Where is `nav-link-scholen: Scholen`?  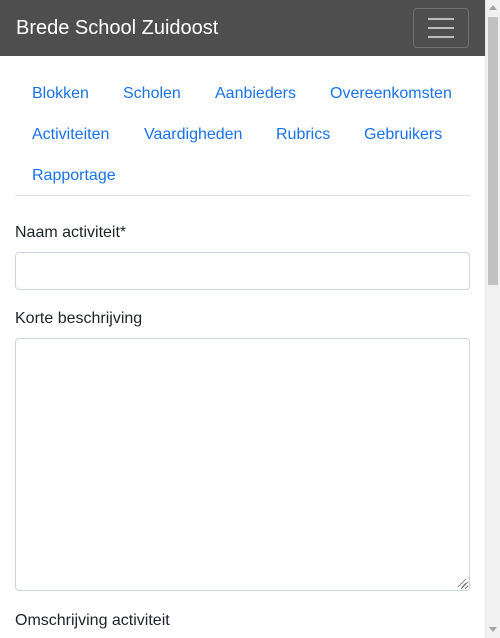 nav-link-scholen: Scholen is located at coordinates (152, 94).